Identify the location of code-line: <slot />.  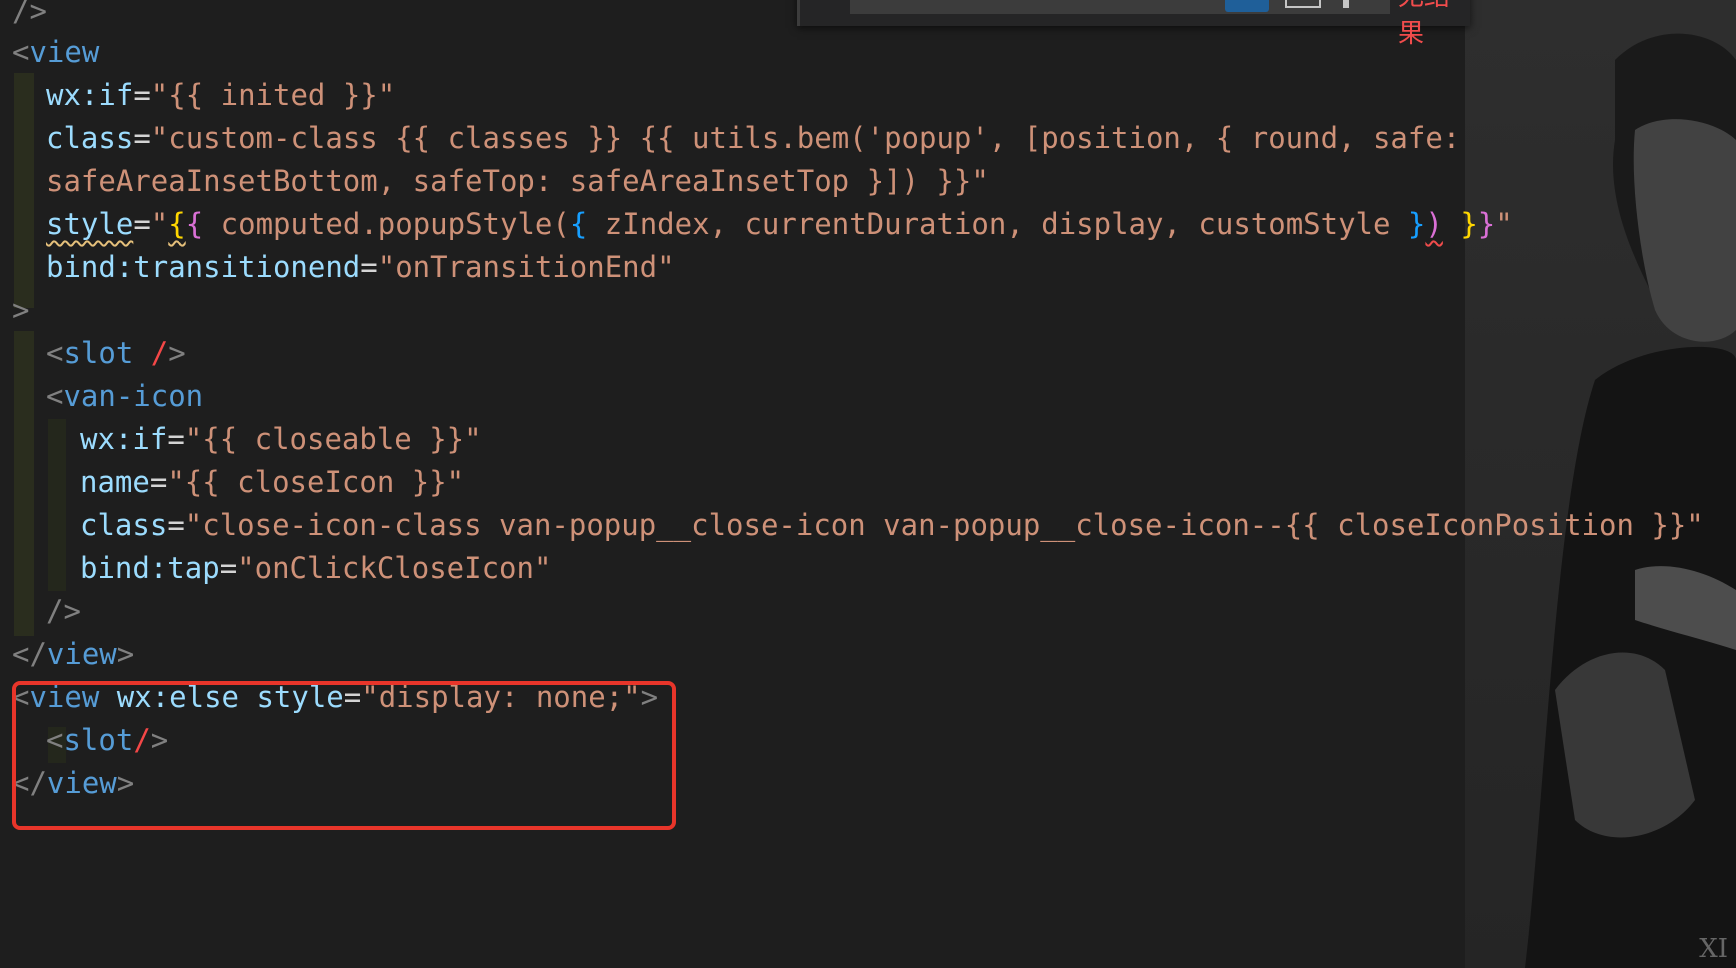
(116, 353).